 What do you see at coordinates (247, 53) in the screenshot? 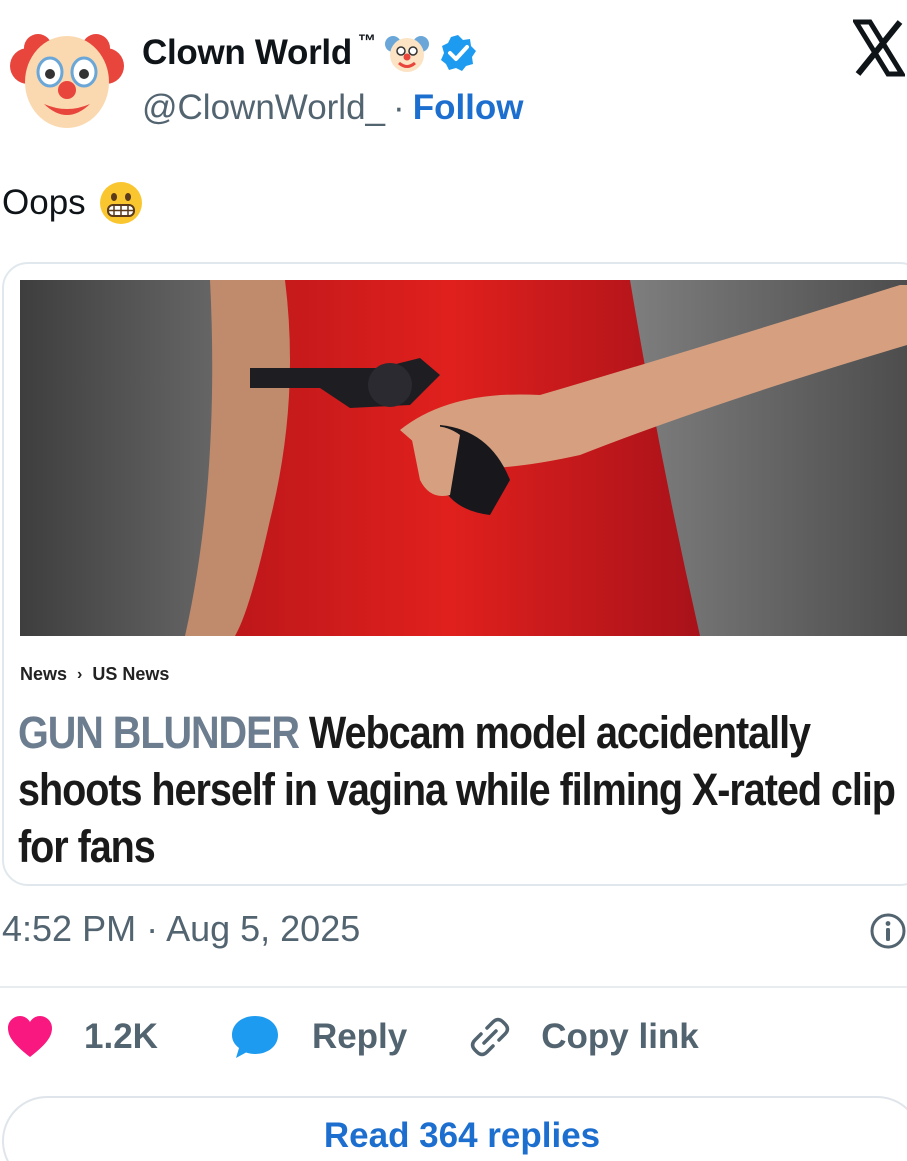
I see `author-display-name: Clown World` at bounding box center [247, 53].